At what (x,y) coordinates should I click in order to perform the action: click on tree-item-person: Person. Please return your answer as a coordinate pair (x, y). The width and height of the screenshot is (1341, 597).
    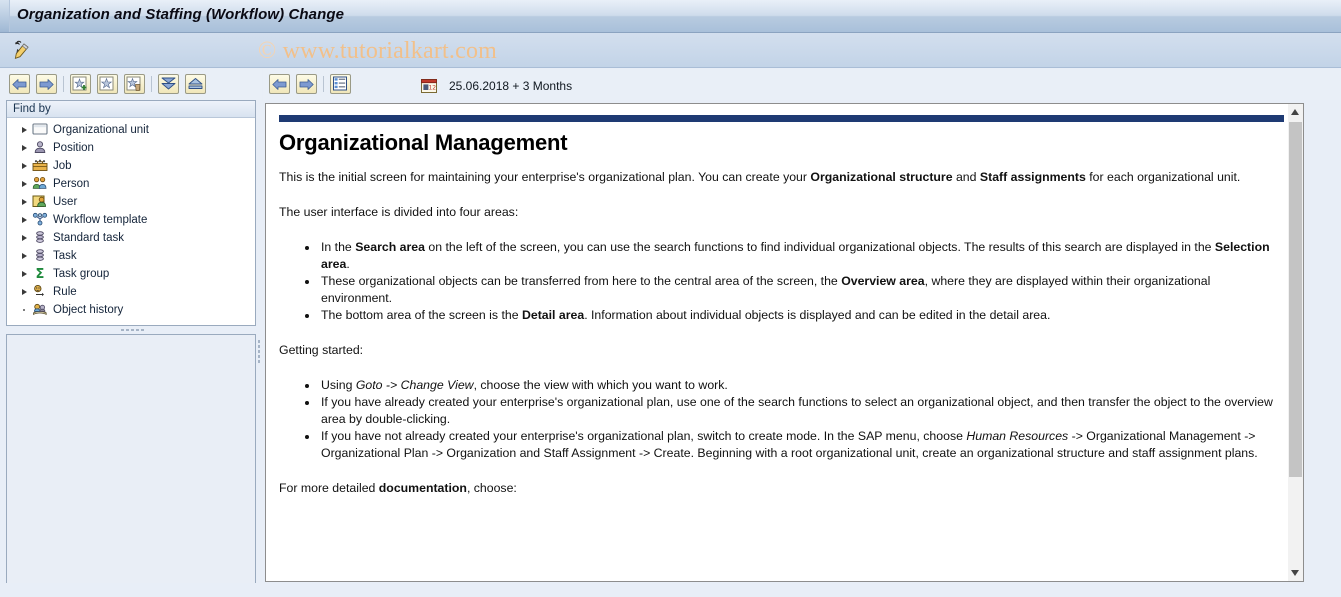
    Looking at the image, I should click on (131, 184).